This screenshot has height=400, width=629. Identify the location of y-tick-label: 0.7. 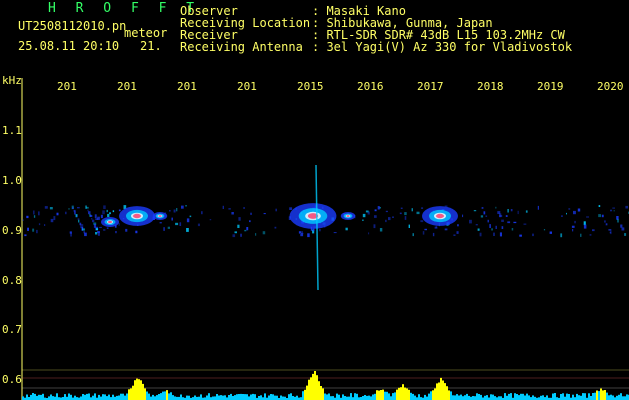
(12, 329).